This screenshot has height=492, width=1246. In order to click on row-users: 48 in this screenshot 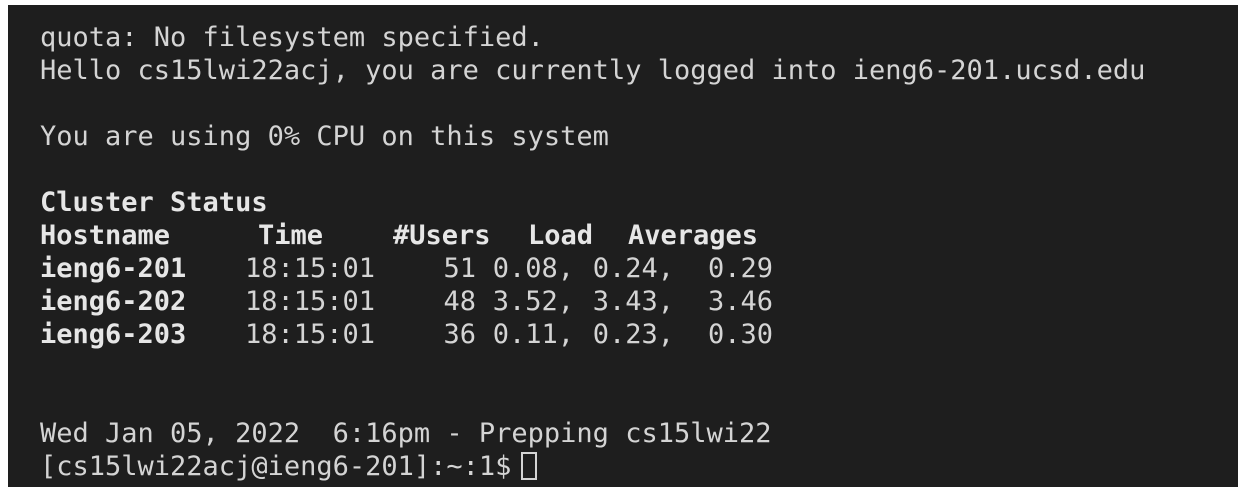, I will do `click(459, 301)`.